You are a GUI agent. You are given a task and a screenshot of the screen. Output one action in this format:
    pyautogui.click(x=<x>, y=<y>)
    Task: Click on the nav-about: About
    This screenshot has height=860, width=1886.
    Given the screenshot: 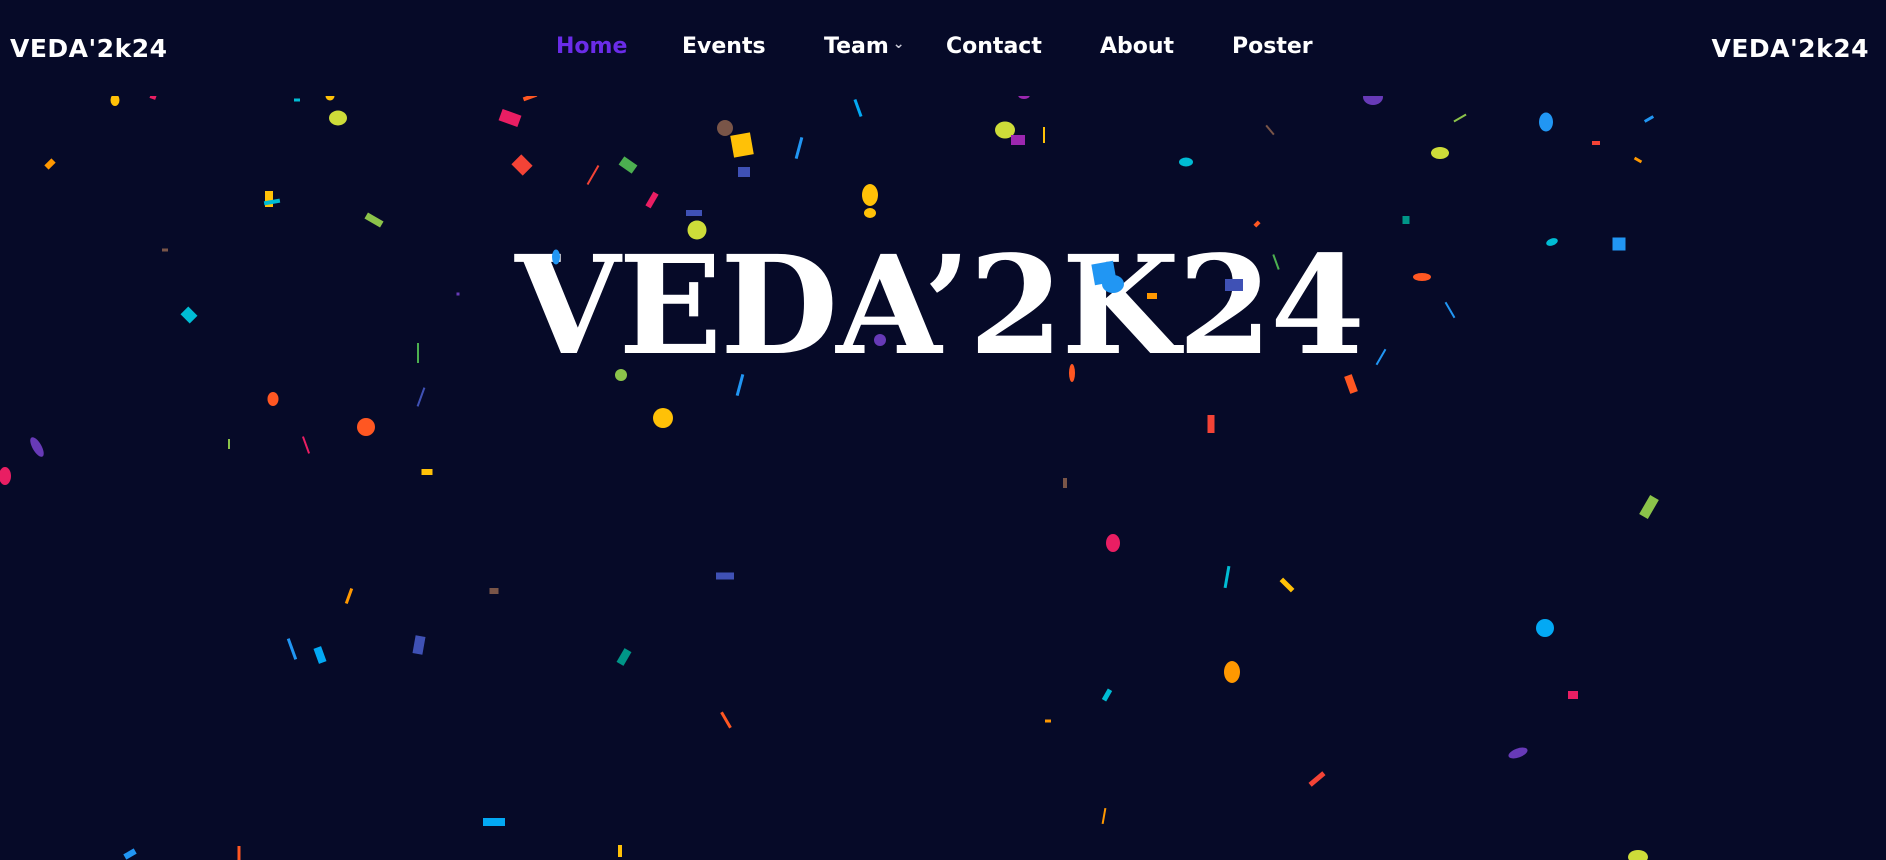 What is the action you would take?
    pyautogui.click(x=1166, y=46)
    